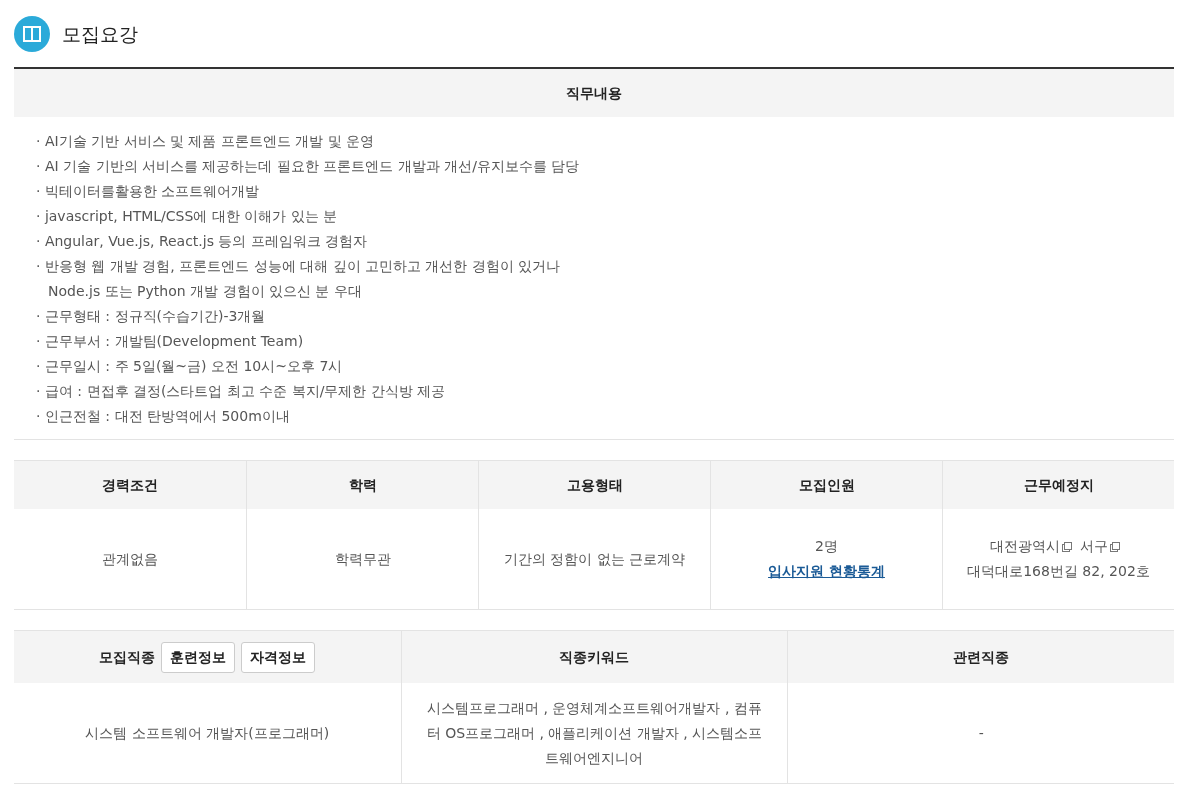 The height and width of the screenshot is (795, 1191). I want to click on column-header: 직종키워드, so click(594, 657).